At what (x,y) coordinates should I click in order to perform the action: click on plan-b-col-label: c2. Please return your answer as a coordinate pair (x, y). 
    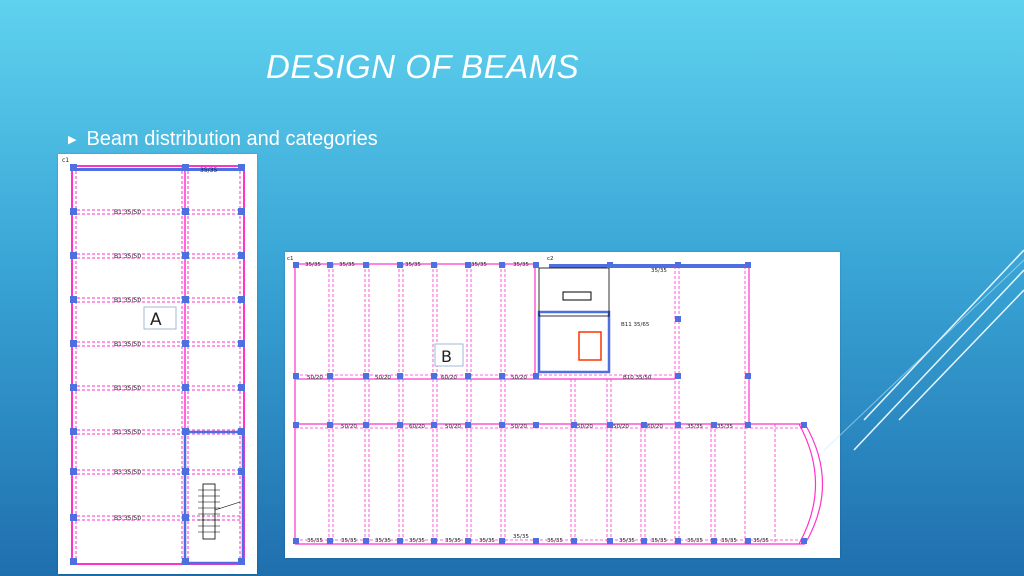
    Looking at the image, I should click on (550, 259).